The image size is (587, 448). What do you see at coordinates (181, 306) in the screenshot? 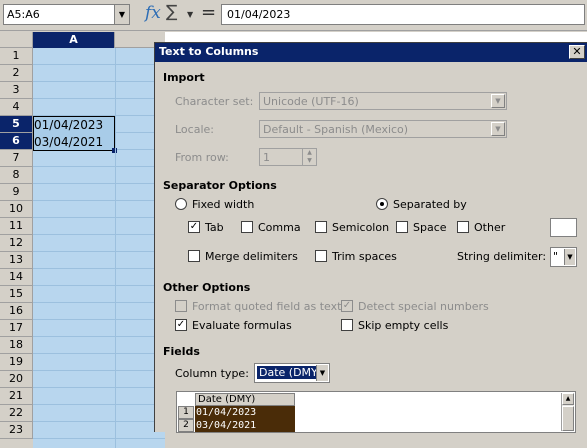
I see `format-quoted-checkbox` at bounding box center [181, 306].